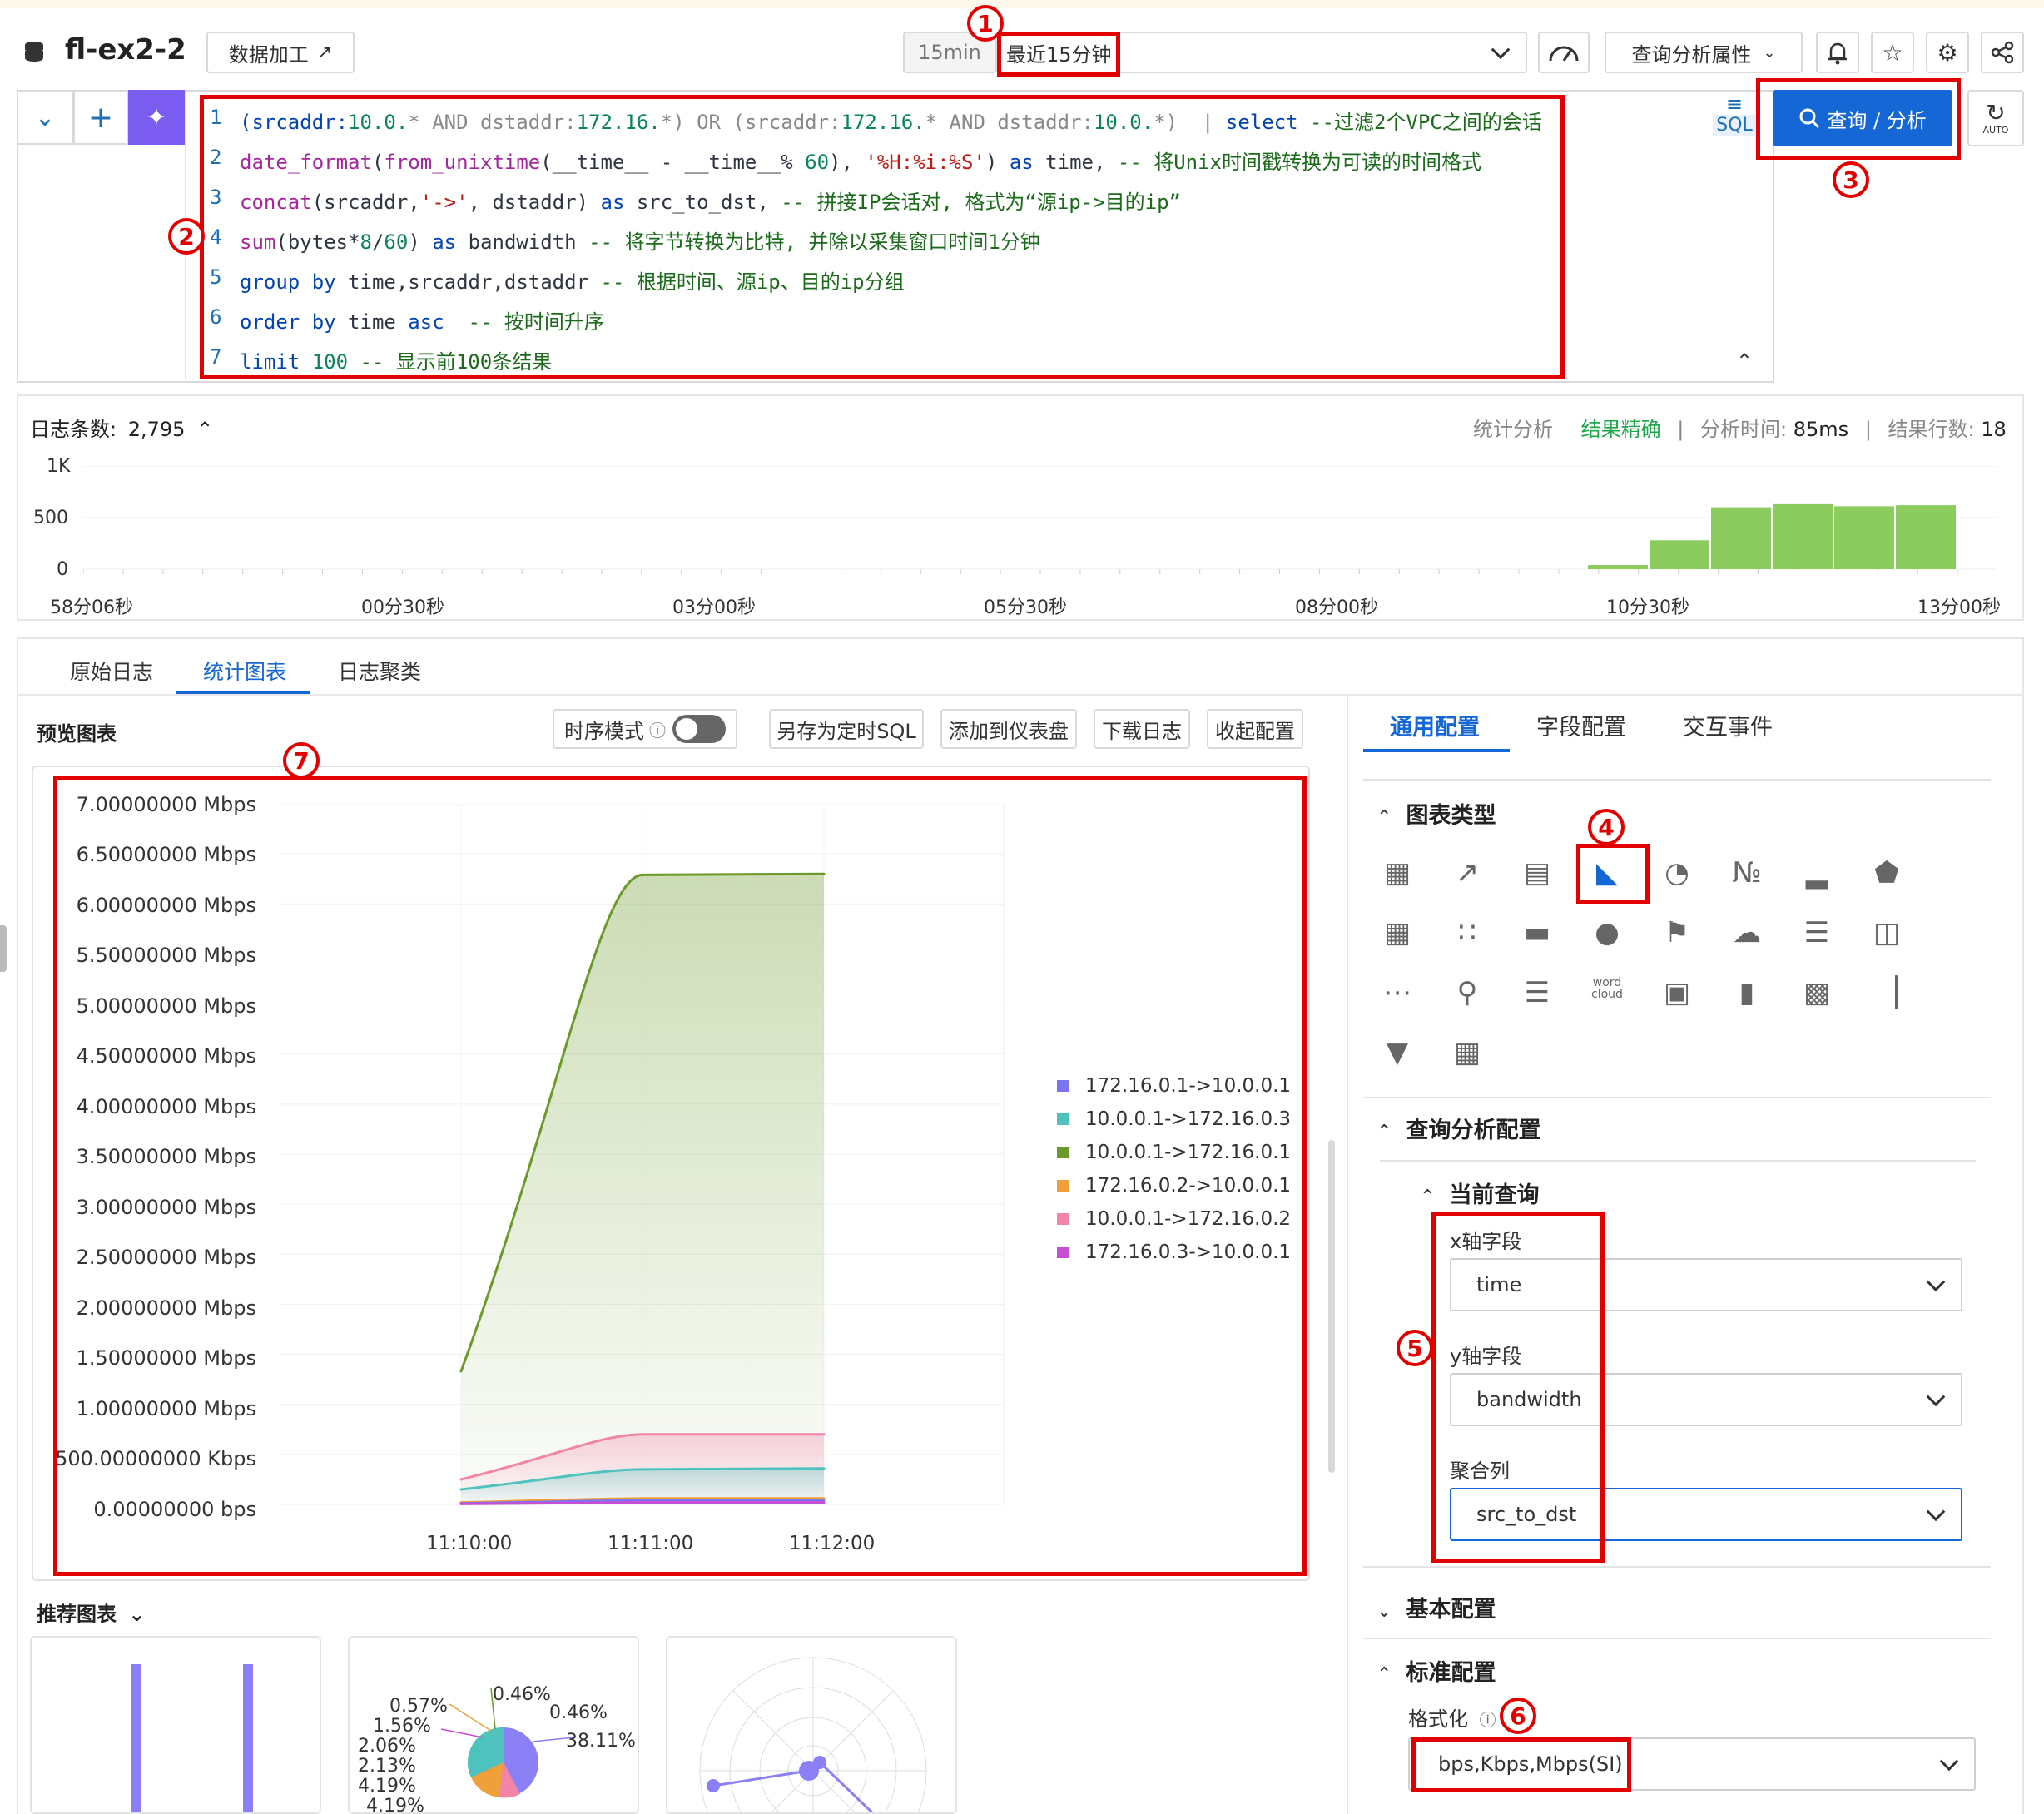  Describe the element at coordinates (1537, 873) in the screenshot. I see `bar-chart-icon: ▤` at that location.